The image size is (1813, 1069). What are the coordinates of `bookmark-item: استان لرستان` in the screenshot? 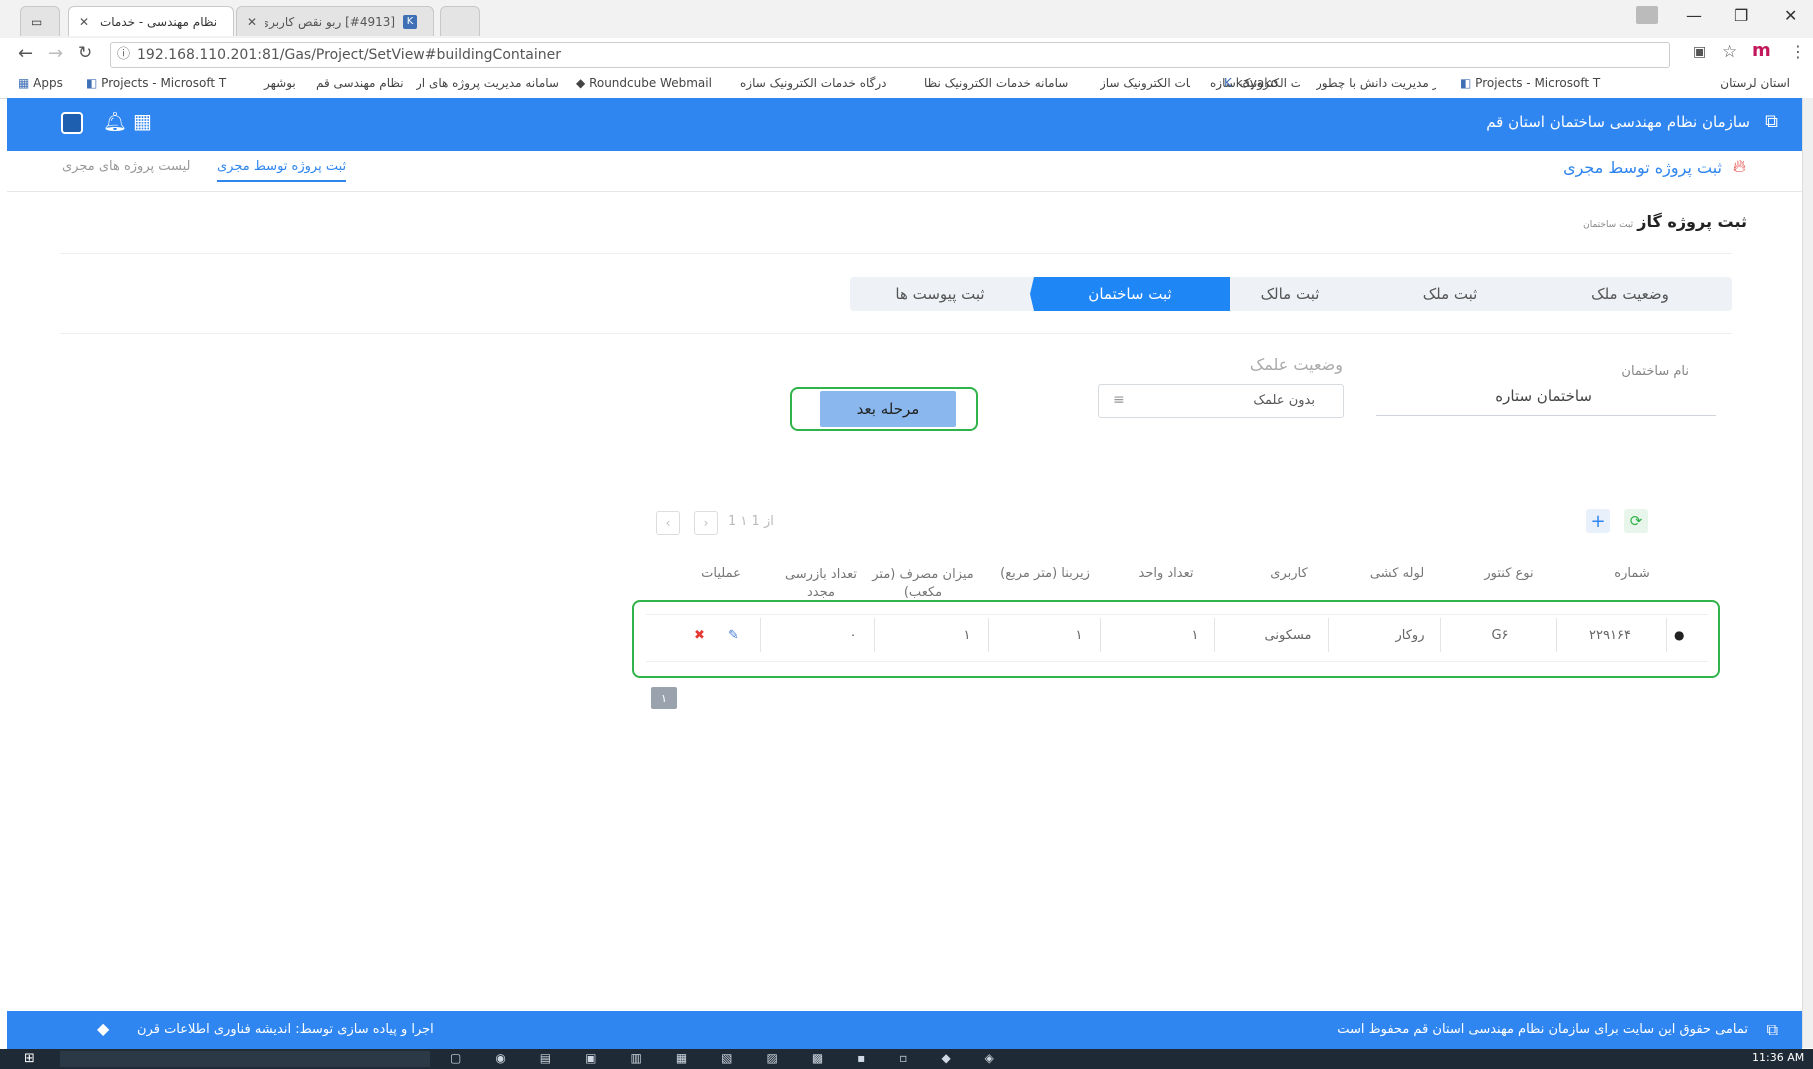 It's located at (1725, 83).